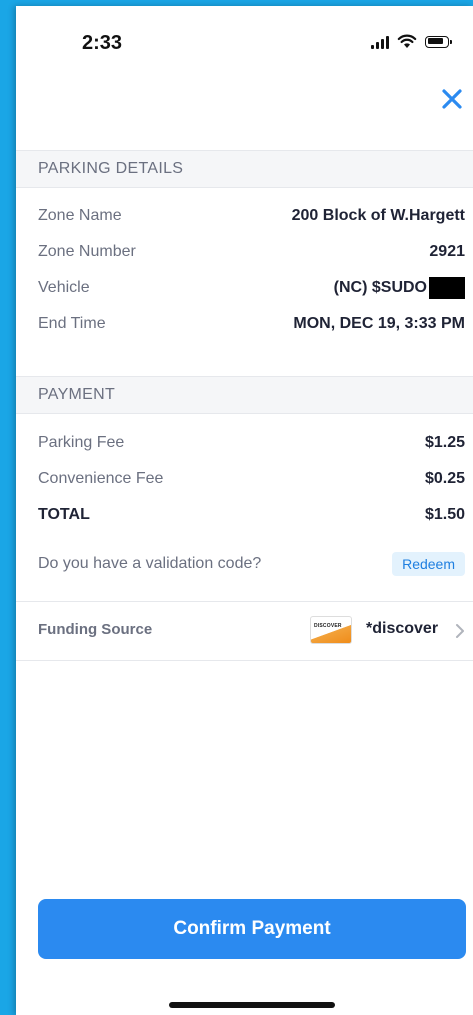 The image size is (473, 1015). Describe the element at coordinates (251, 515) in the screenshot. I see `total-row: TOTAL $1.50` at that location.